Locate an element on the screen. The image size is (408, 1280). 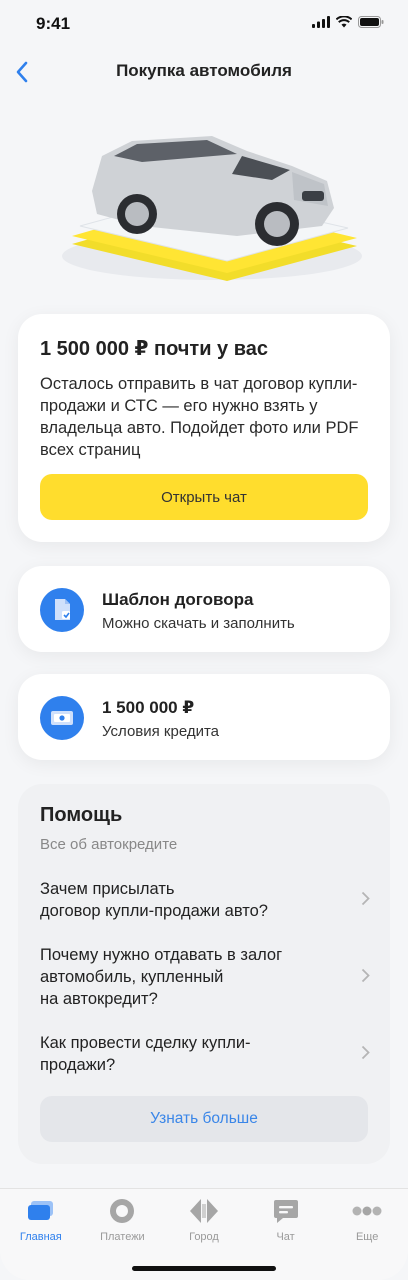
help-title: Помощь is located at coordinates (81, 815).